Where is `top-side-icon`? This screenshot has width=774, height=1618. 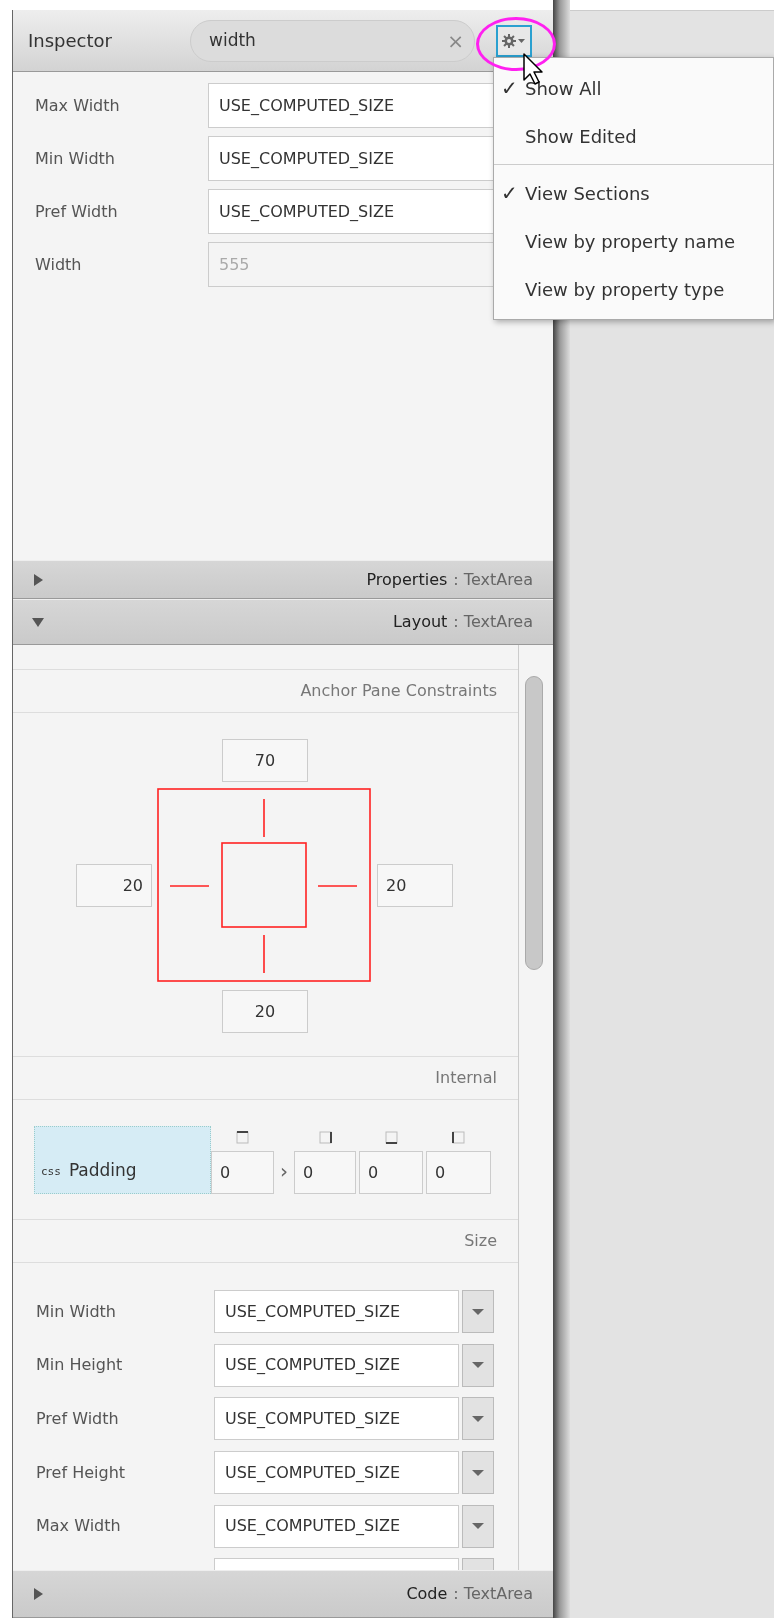 top-side-icon is located at coordinates (242, 1137).